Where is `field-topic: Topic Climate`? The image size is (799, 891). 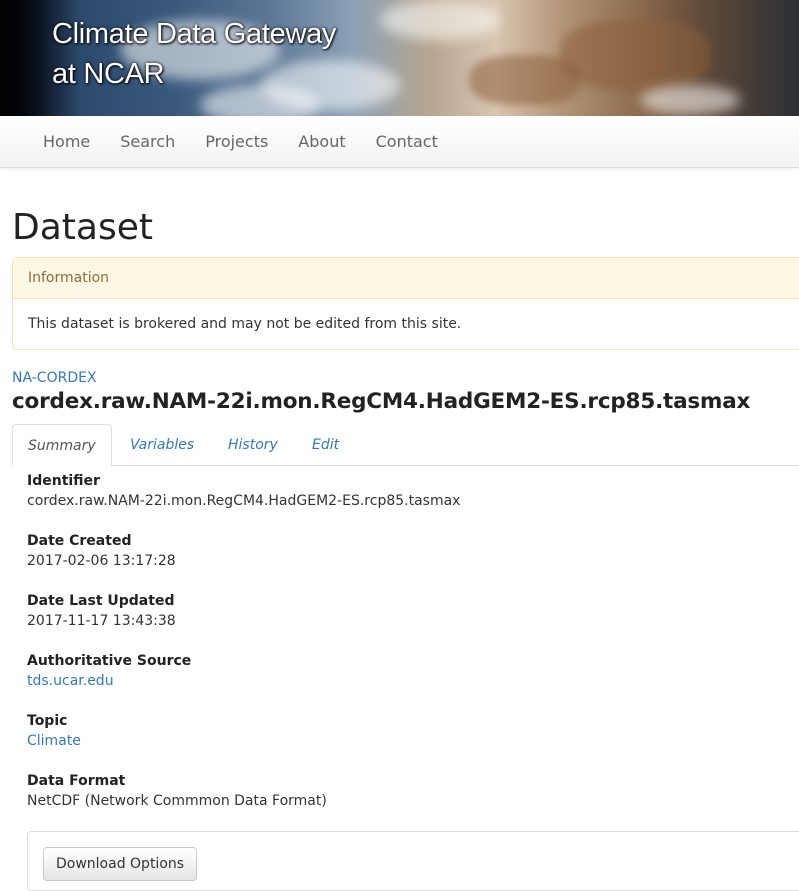 field-topic: Topic Climate is located at coordinates (54, 731).